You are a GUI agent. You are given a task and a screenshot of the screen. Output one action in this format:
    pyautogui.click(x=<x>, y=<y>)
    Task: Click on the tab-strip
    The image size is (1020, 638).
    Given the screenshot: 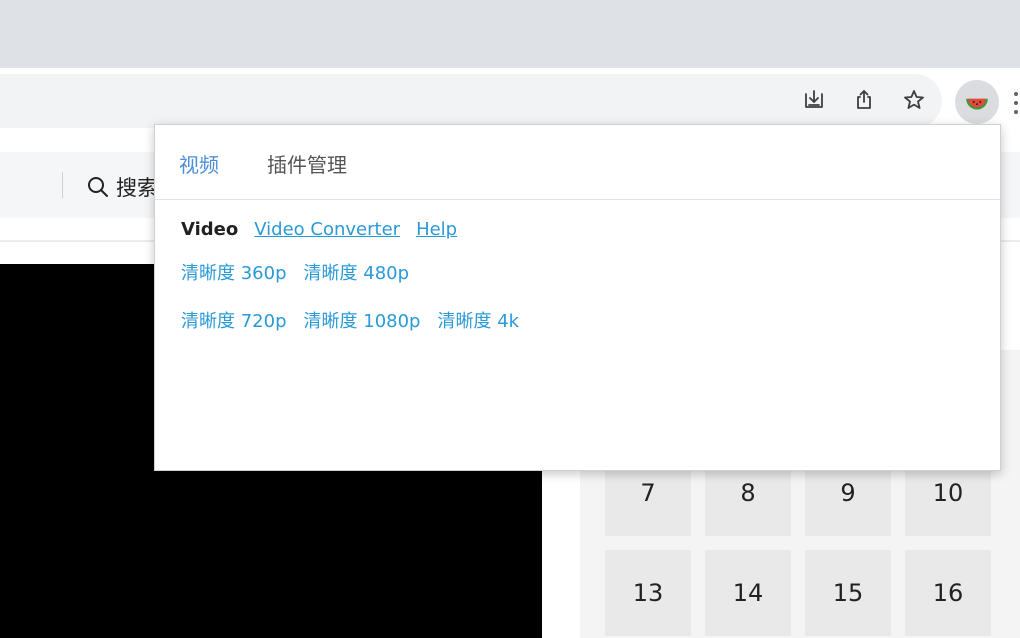 What is the action you would take?
    pyautogui.click(x=510, y=34)
    